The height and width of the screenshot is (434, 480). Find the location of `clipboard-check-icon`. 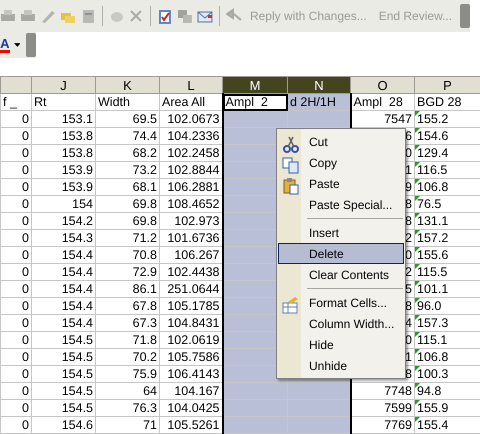

clipboard-check-icon is located at coordinates (165, 16).